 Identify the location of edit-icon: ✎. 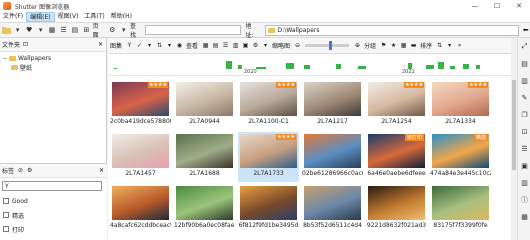
(524, 97).